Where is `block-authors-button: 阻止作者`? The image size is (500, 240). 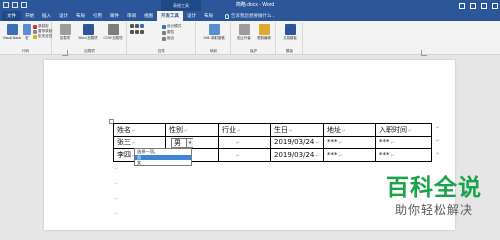
block-authors-button: 阻止作者 is located at coordinates (244, 32).